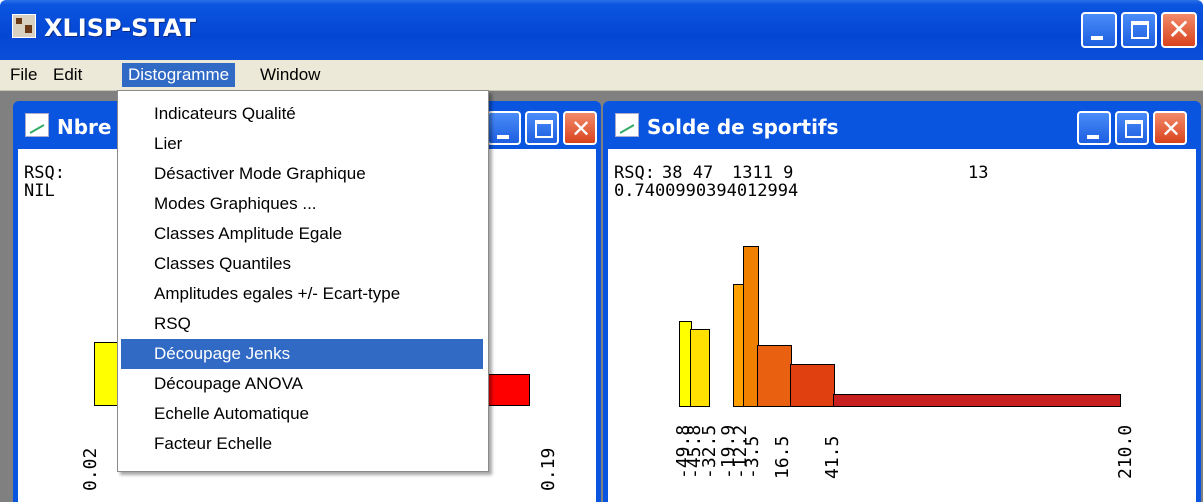  Describe the element at coordinates (709, 451) in the screenshot. I see `solde-tick-3: -32.5` at that location.